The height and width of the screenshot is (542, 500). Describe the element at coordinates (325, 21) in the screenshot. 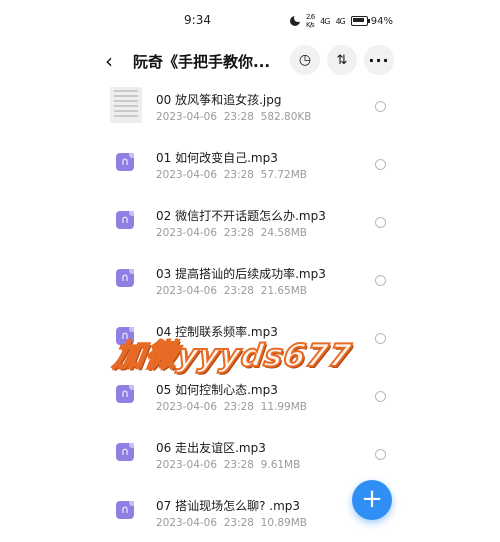

I see `signal-1-icon: 4G` at that location.